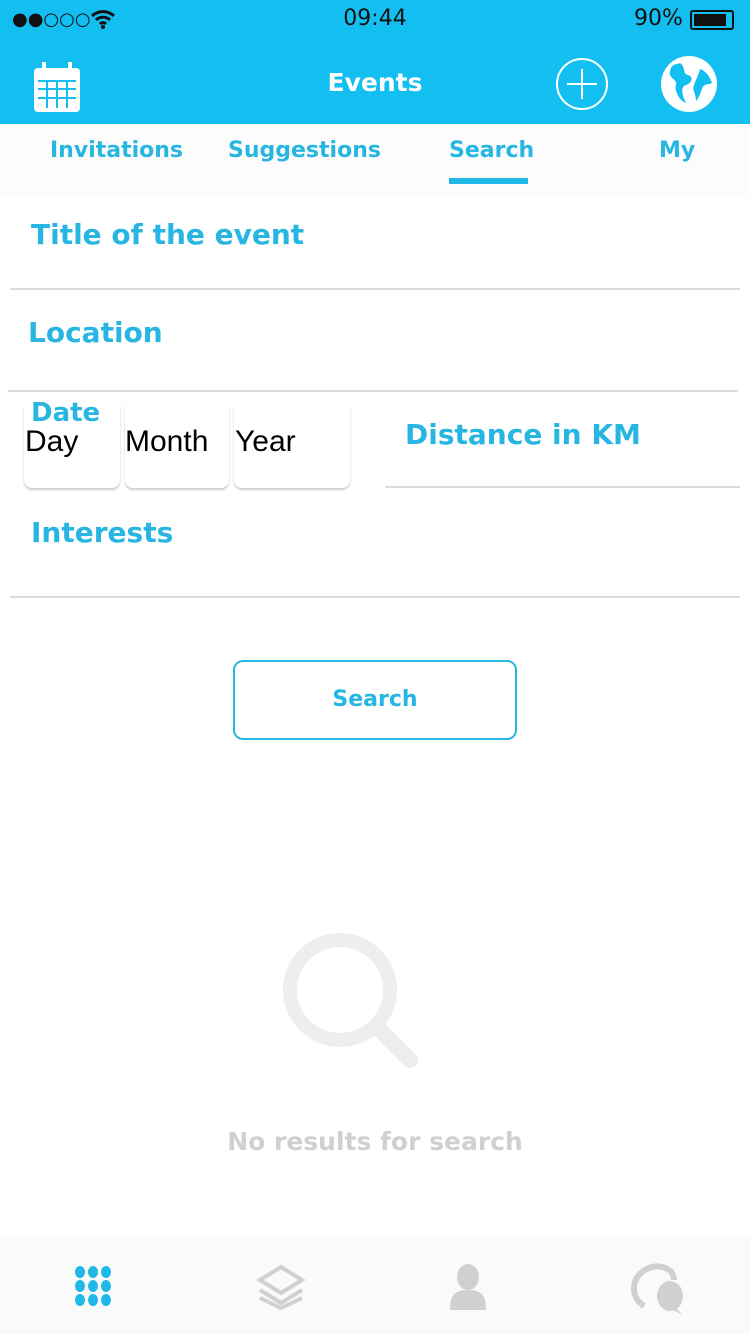 The height and width of the screenshot is (1334, 750). What do you see at coordinates (491, 150) in the screenshot?
I see `tab-search: Search` at bounding box center [491, 150].